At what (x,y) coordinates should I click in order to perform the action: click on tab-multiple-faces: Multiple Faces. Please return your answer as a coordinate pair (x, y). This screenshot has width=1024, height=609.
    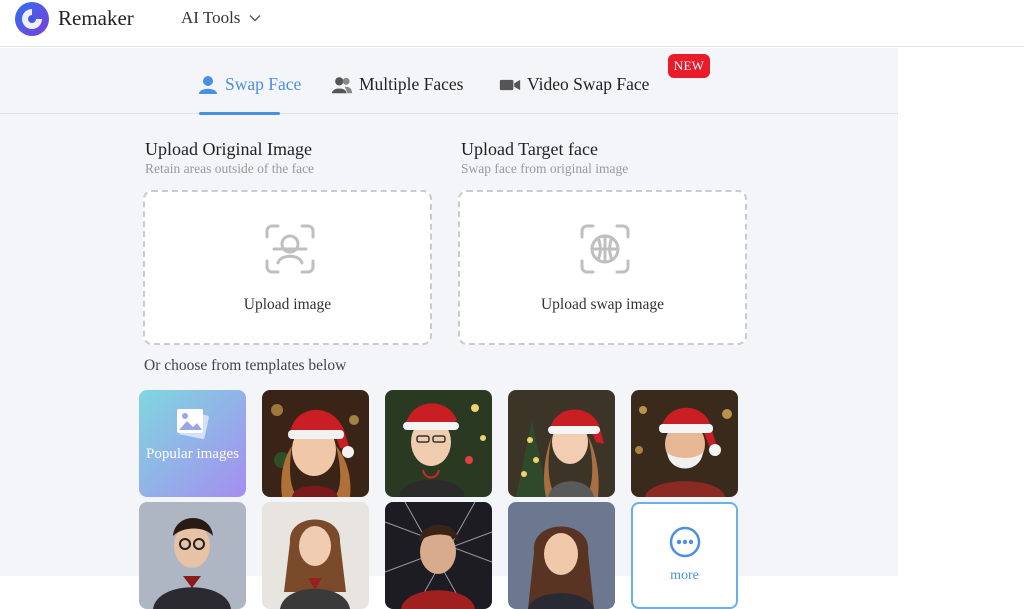
    Looking at the image, I should click on (397, 84).